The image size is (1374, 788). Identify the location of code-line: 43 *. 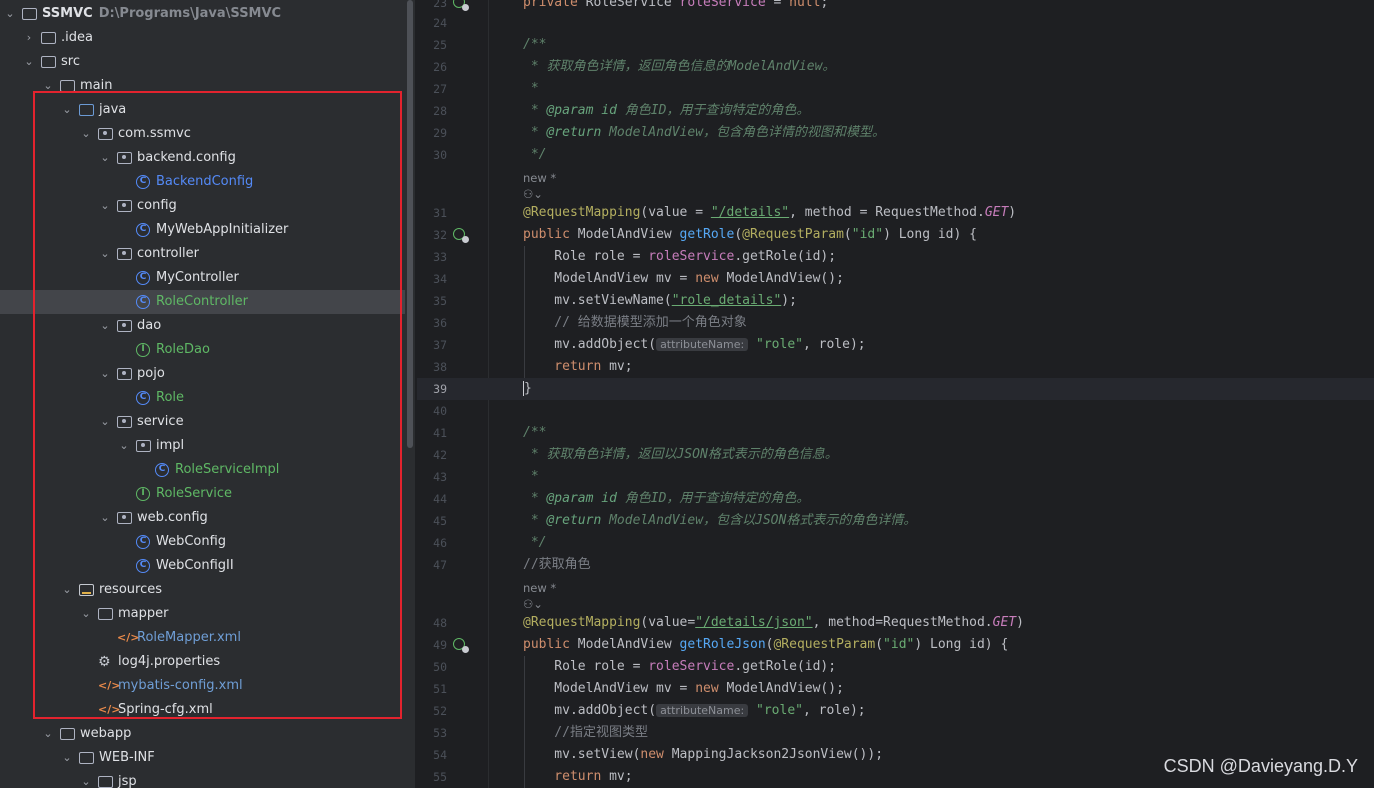
(895, 477).